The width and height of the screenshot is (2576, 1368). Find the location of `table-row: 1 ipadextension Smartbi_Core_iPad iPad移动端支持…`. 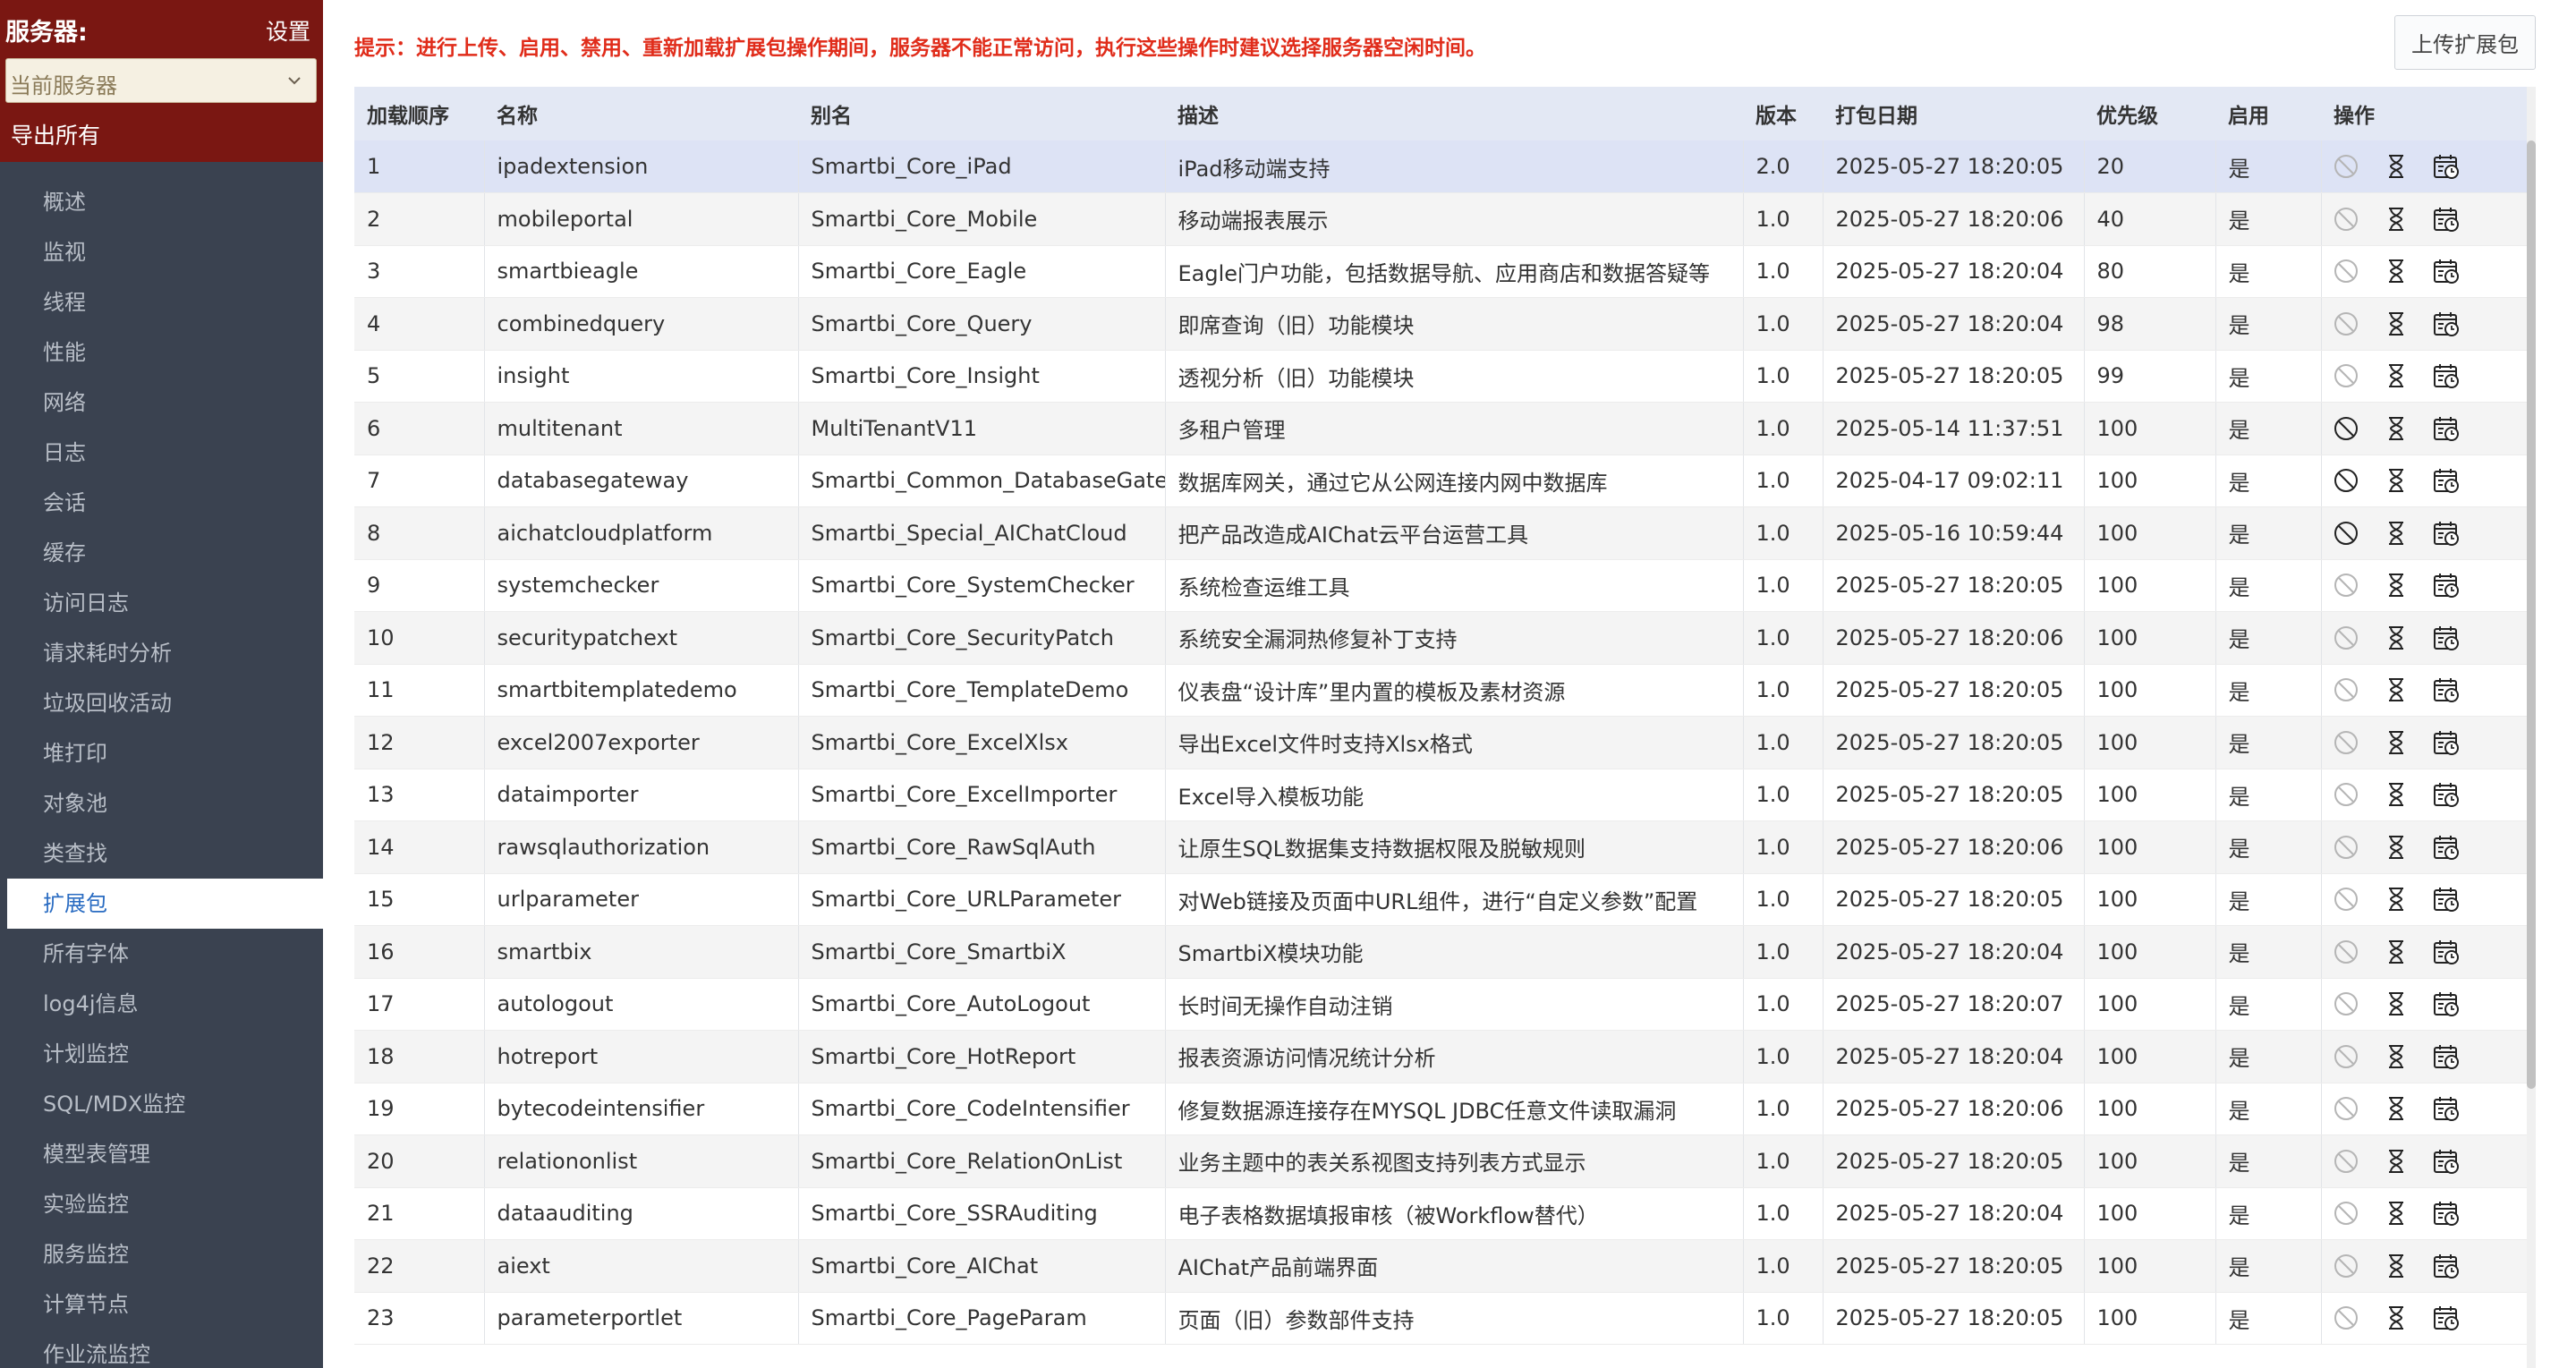

table-row: 1 ipadextension Smartbi_Core_iPad iPad移动端支持… is located at coordinates (1445, 166).